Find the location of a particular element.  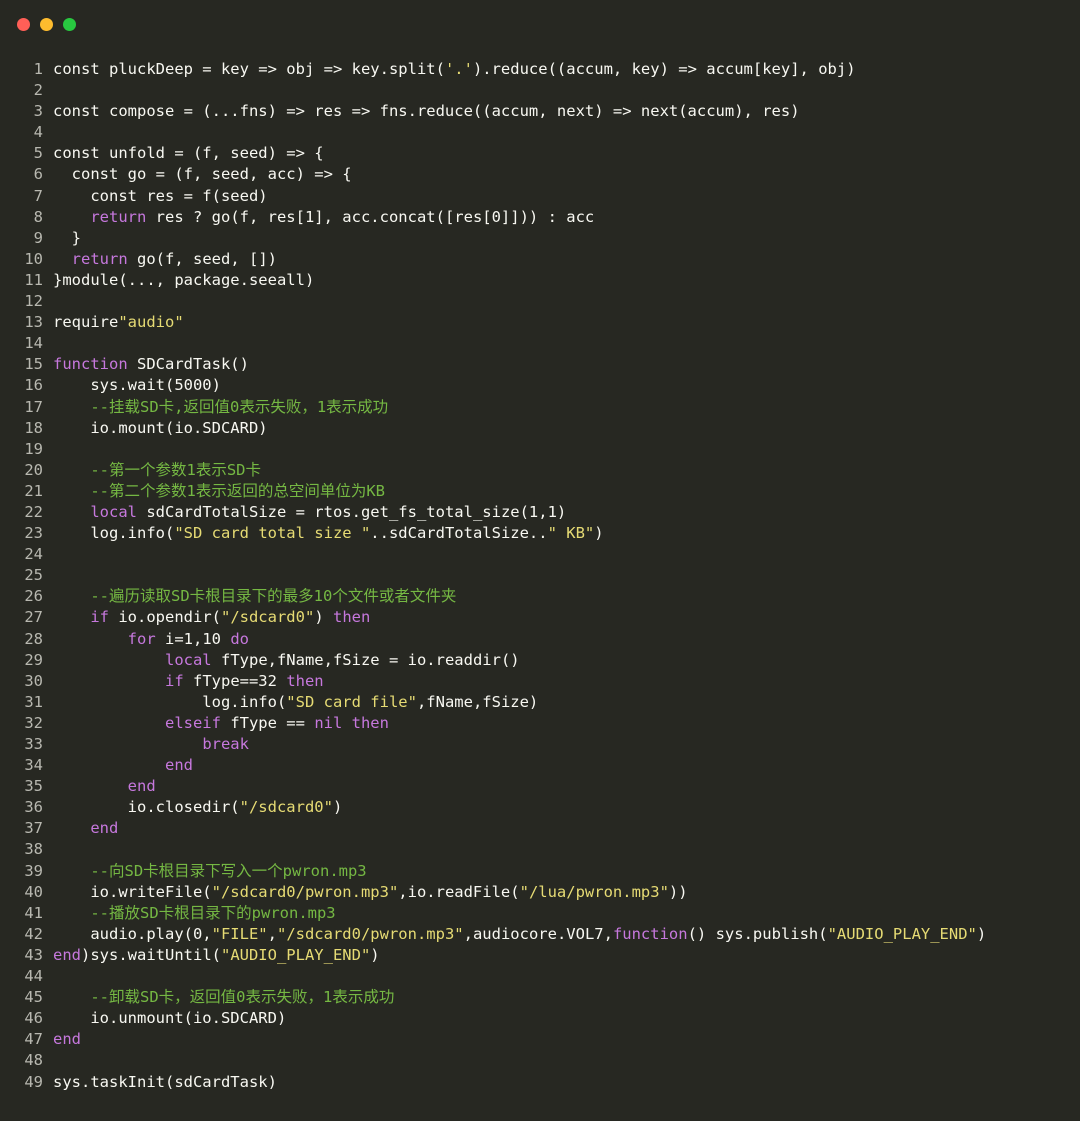

code-line: 47 end is located at coordinates (540, 1039).